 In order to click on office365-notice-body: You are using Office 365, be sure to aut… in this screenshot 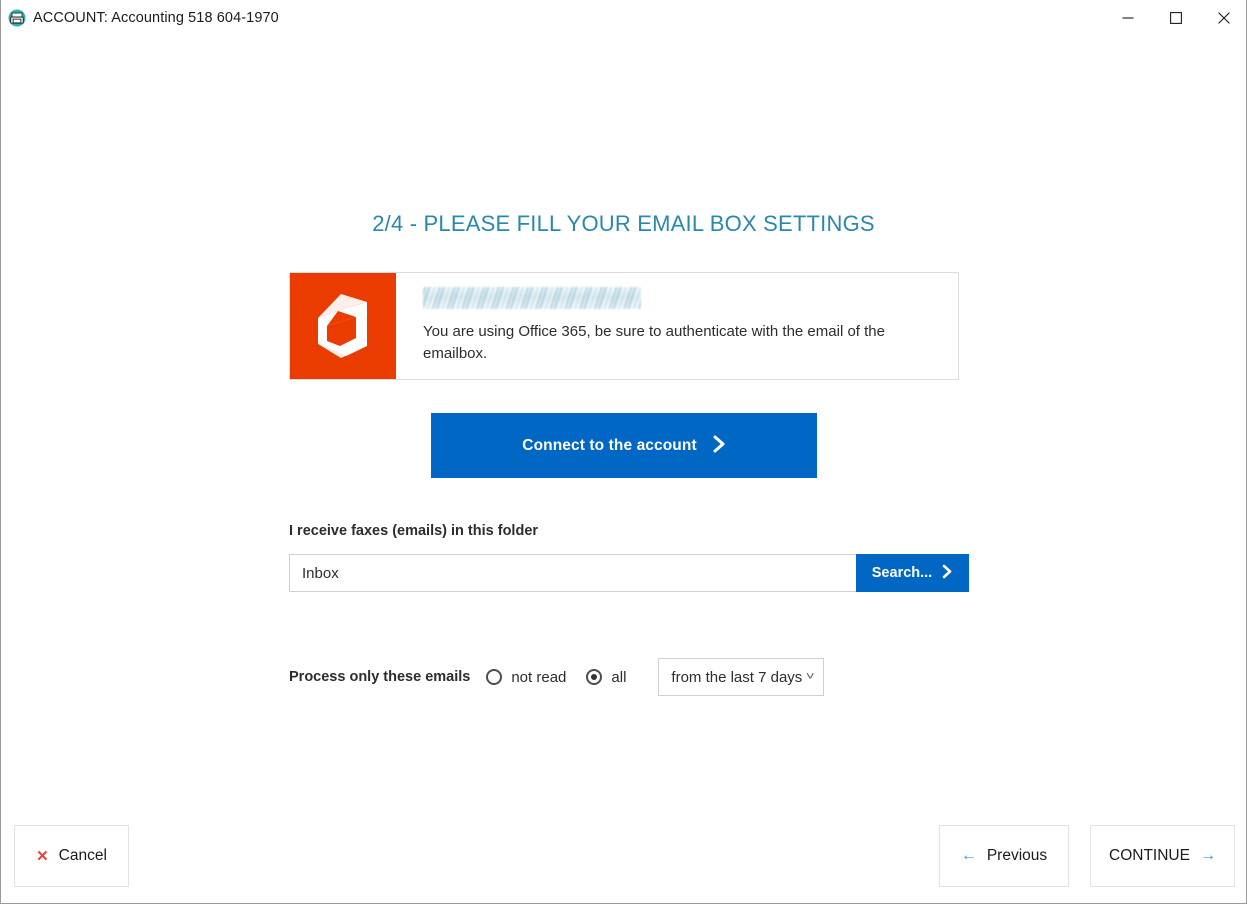, I will do `click(677, 326)`.